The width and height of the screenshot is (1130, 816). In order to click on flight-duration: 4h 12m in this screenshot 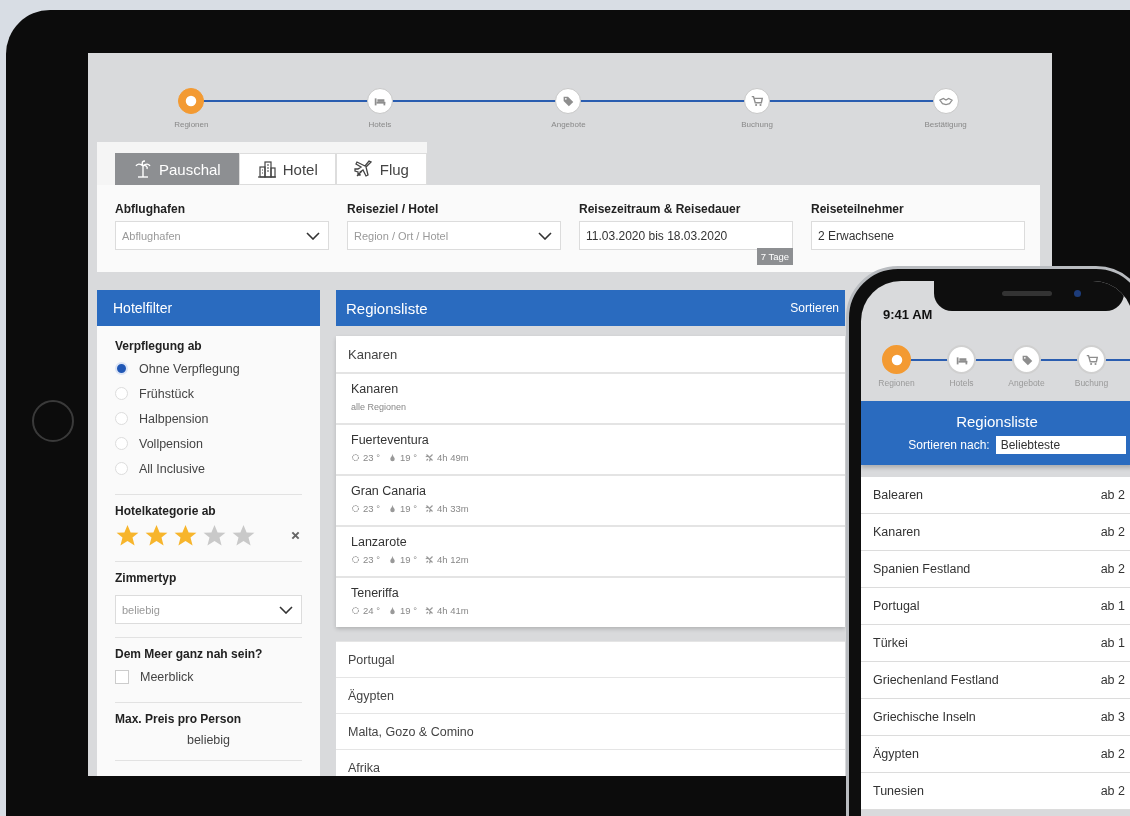, I will do `click(453, 559)`.